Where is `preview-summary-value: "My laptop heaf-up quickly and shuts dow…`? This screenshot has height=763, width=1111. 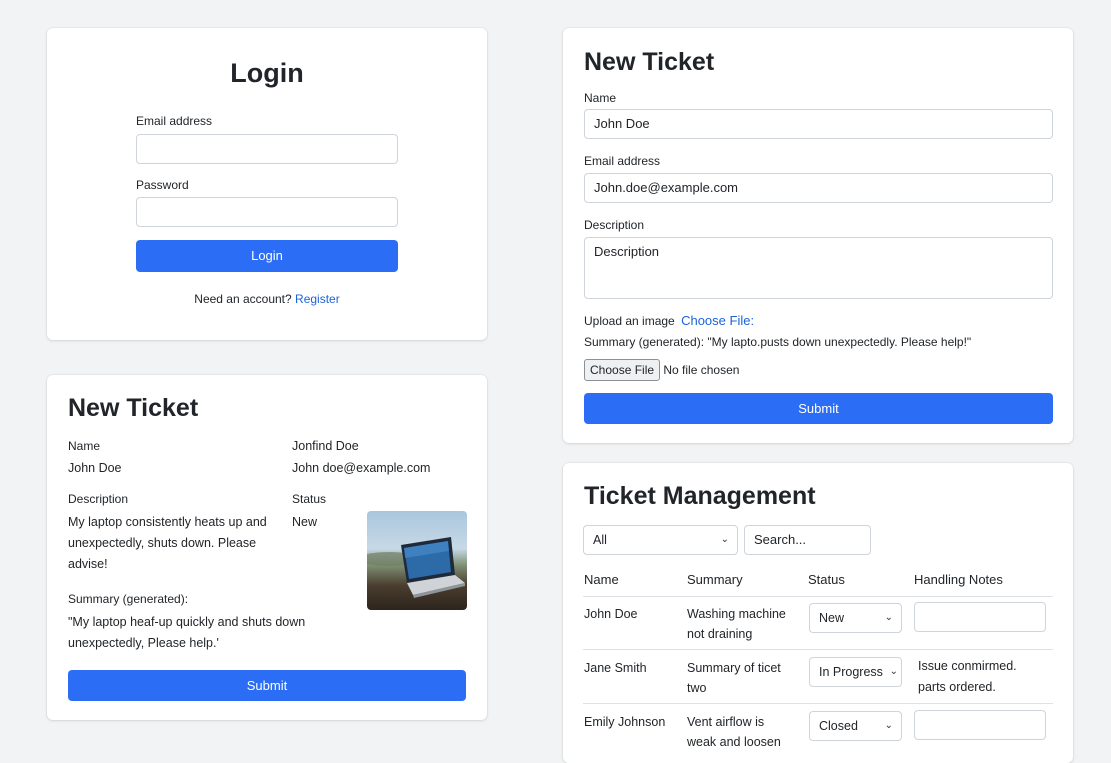
preview-summary-value: "My laptop heaf-up quickly and shuts dow… is located at coordinates (187, 632).